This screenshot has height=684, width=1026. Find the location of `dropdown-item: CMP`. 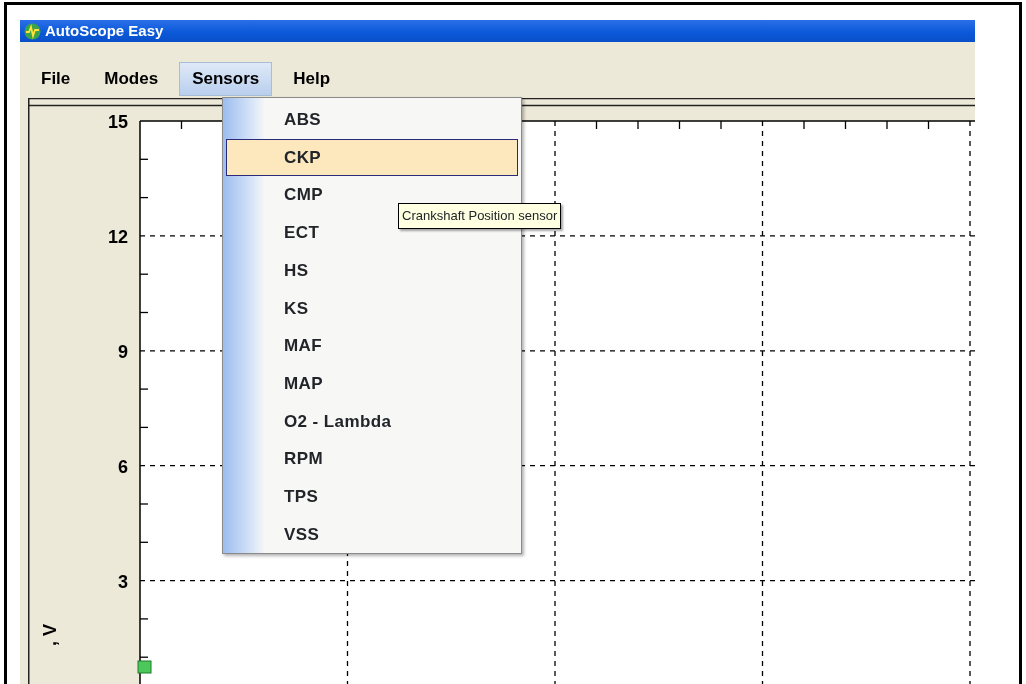

dropdown-item: CMP is located at coordinates (303, 195).